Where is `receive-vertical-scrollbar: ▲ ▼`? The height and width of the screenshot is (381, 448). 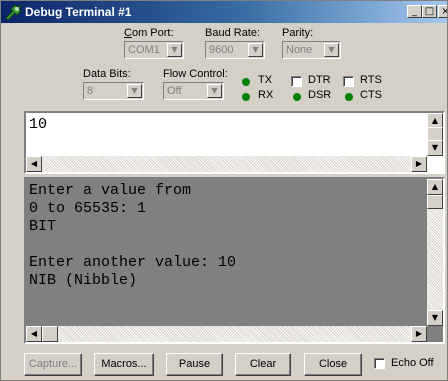 receive-vertical-scrollbar: ▲ ▼ is located at coordinates (435, 252).